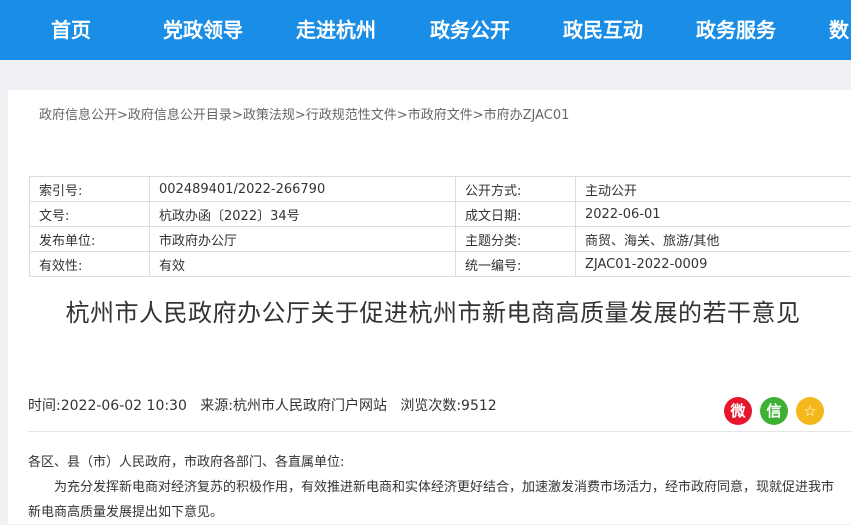 The height and width of the screenshot is (525, 851). Describe the element at coordinates (124, 406) in the screenshot. I see `publish-time: 2022-06-02 10:30` at that location.